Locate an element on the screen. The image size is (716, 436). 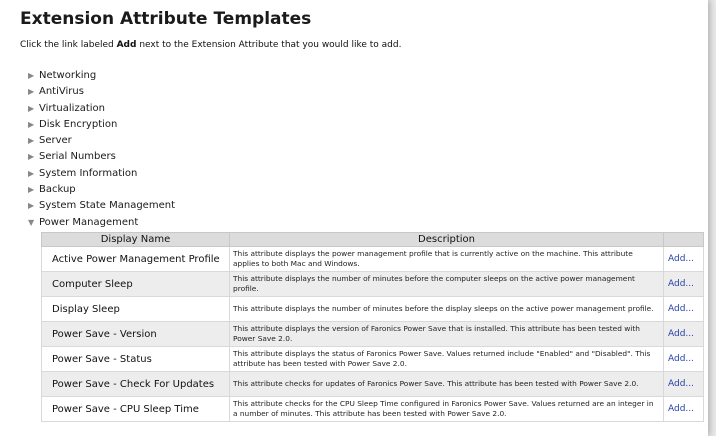
row-display-name: Computer Sleep is located at coordinates (135, 284).